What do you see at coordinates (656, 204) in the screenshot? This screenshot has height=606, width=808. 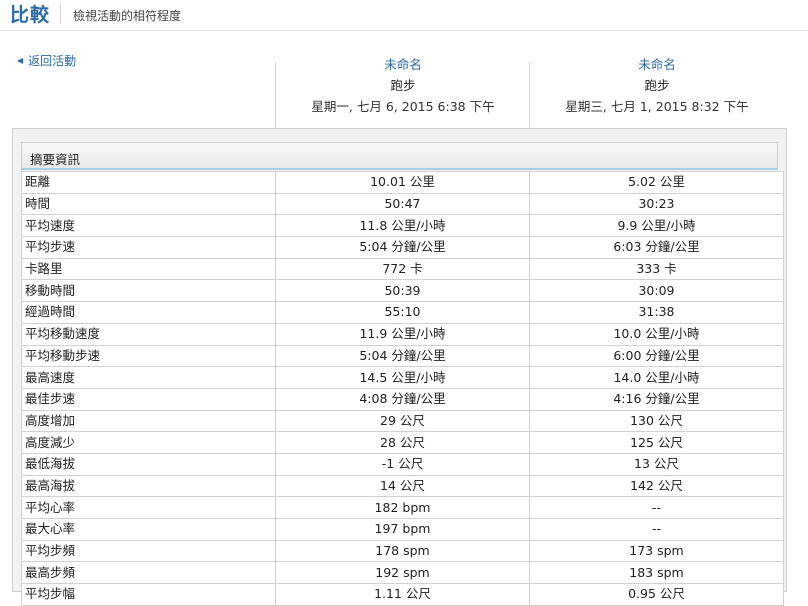 I see `stat-value-activity-2: 30:23` at bounding box center [656, 204].